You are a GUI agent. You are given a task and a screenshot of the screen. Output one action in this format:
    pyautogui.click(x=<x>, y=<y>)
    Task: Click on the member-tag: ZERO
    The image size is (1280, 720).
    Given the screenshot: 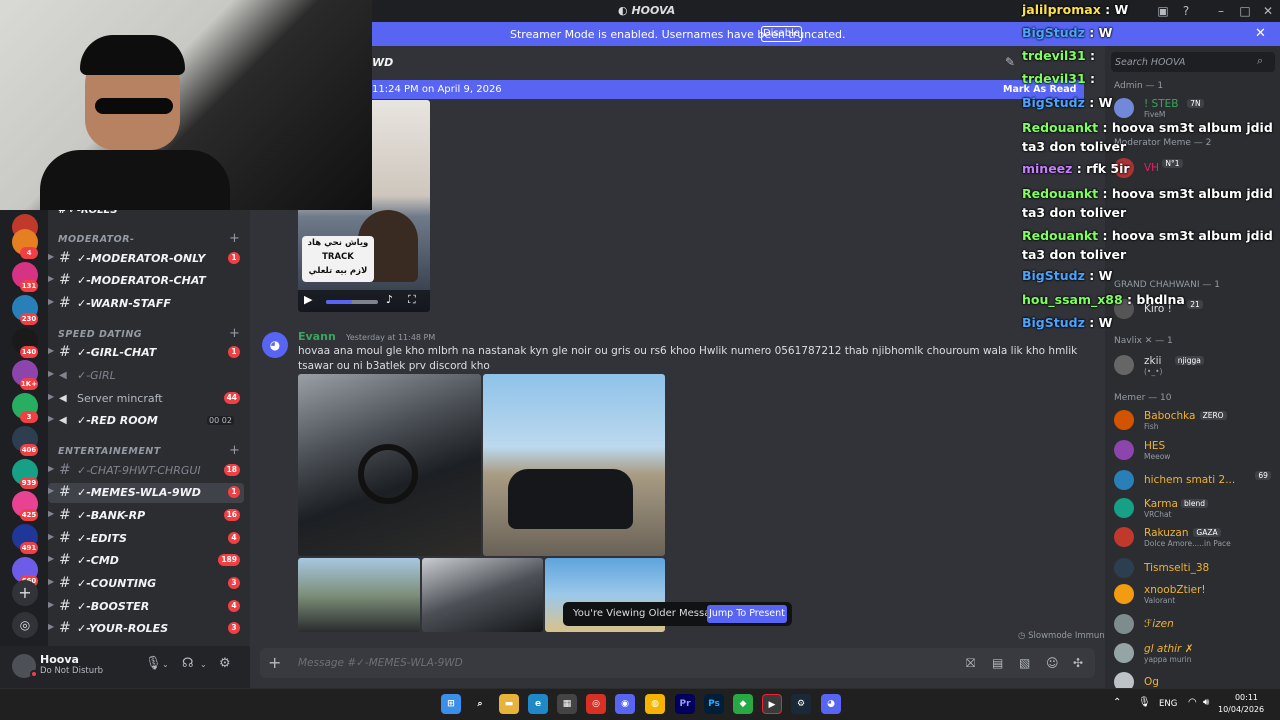 What is the action you would take?
    pyautogui.click(x=1213, y=415)
    